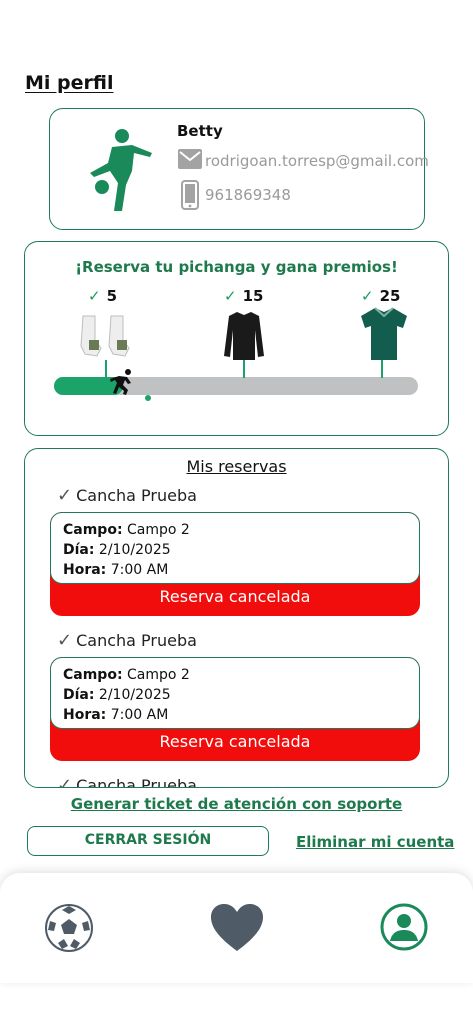  I want to click on phone-icon, so click(190, 195).